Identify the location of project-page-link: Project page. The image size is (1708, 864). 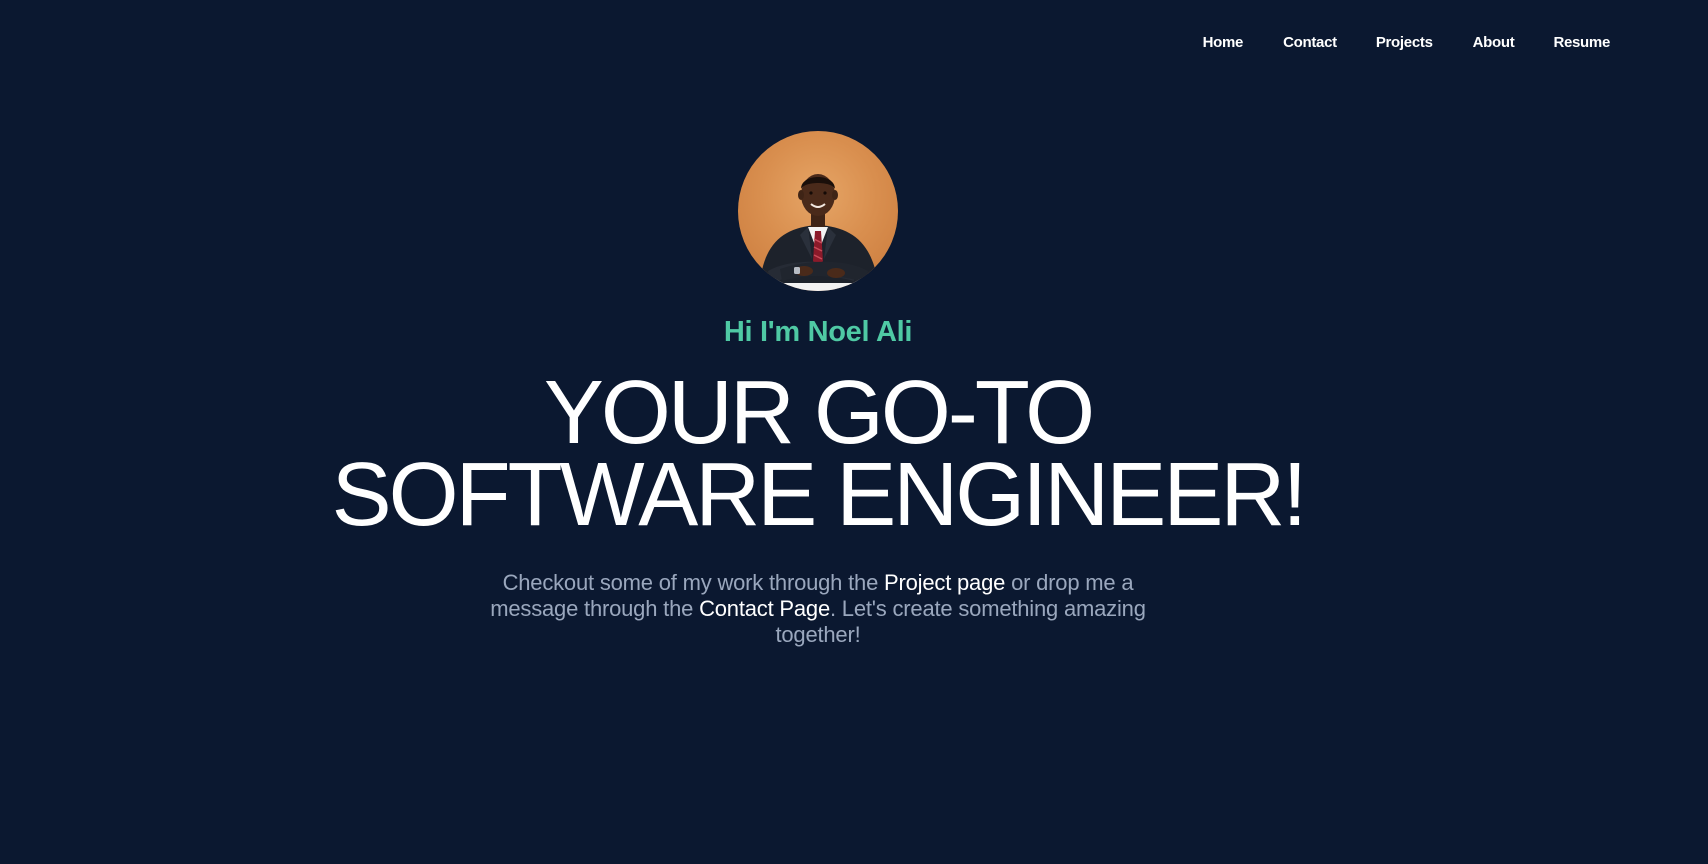
(944, 582).